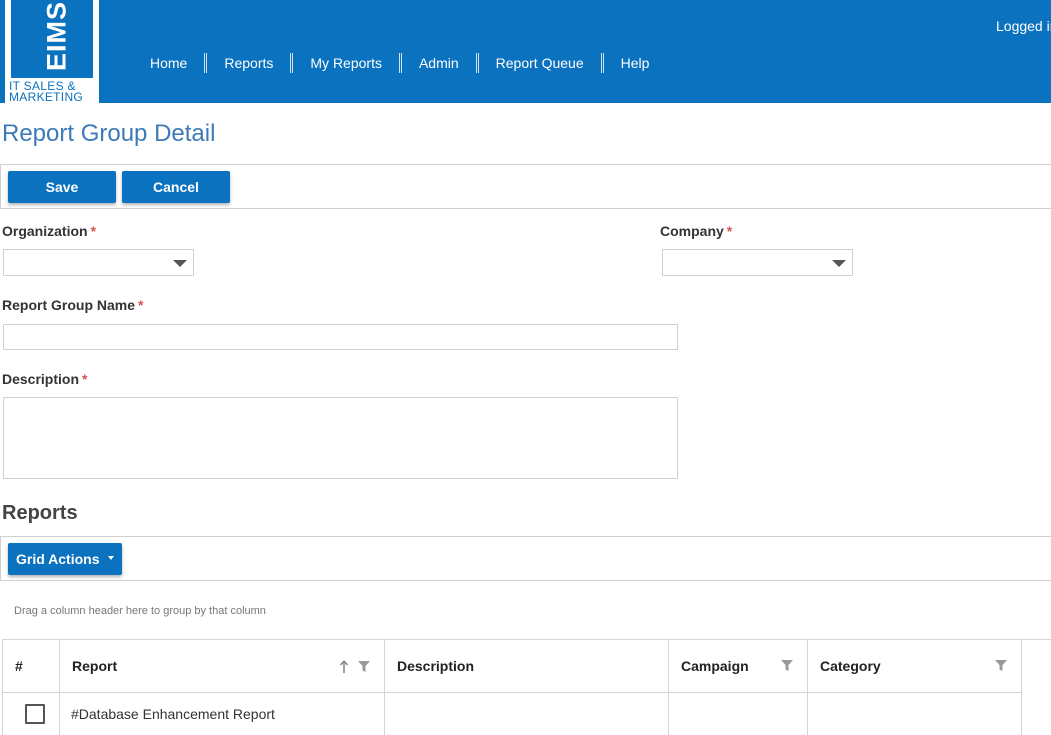 This screenshot has height=735, width=1051. What do you see at coordinates (31, 666) in the screenshot?
I see `column-header-number: #` at bounding box center [31, 666].